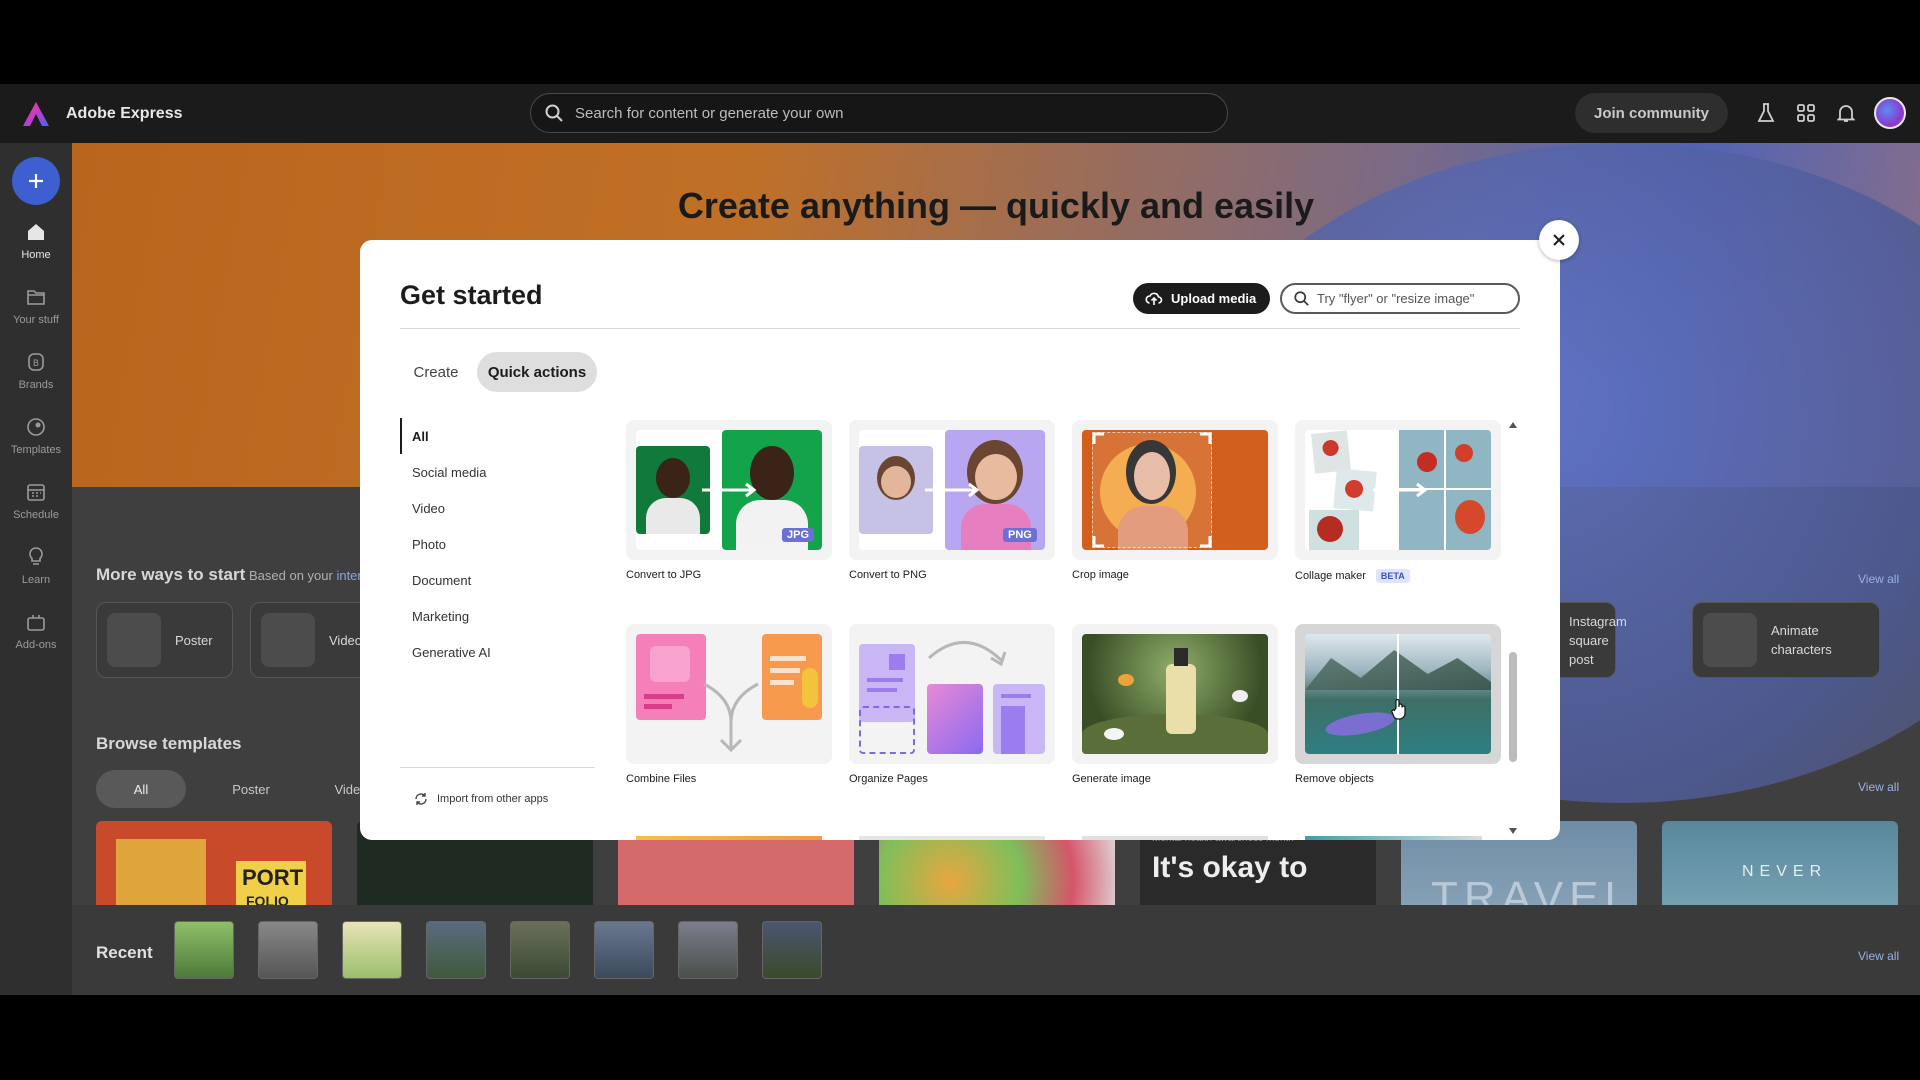 The image size is (1920, 1080). Describe the element at coordinates (1100, 575) in the screenshot. I see `quick-action-label: Crop image` at that location.